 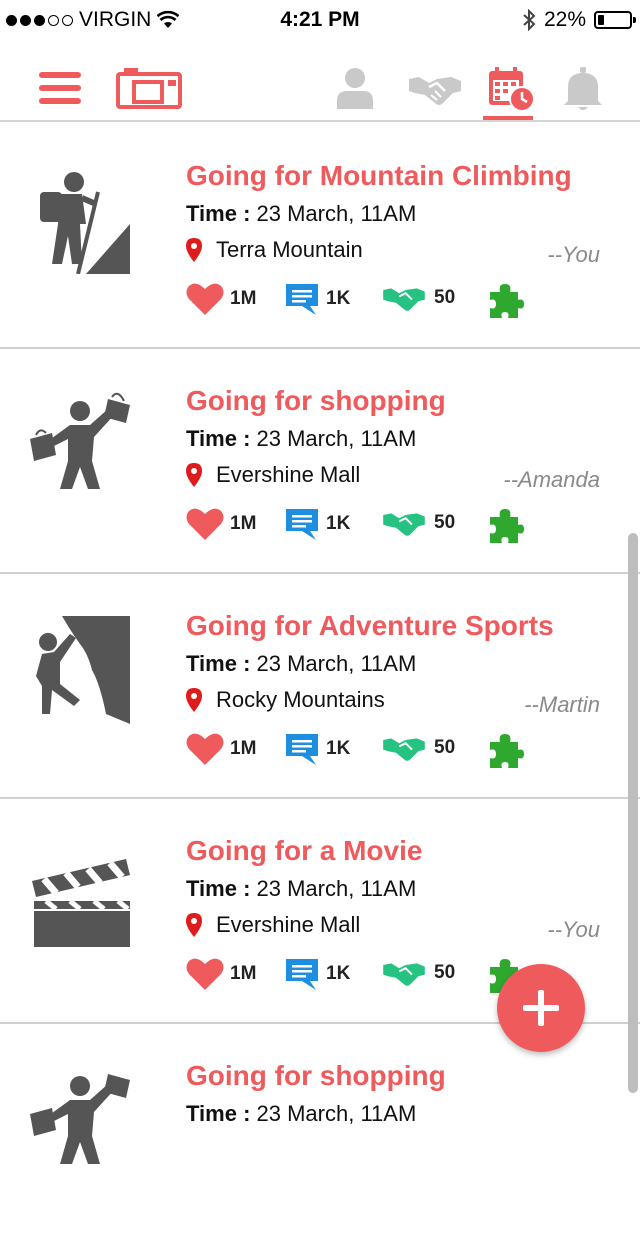 I want to click on camera-icon, so click(x=149, y=88).